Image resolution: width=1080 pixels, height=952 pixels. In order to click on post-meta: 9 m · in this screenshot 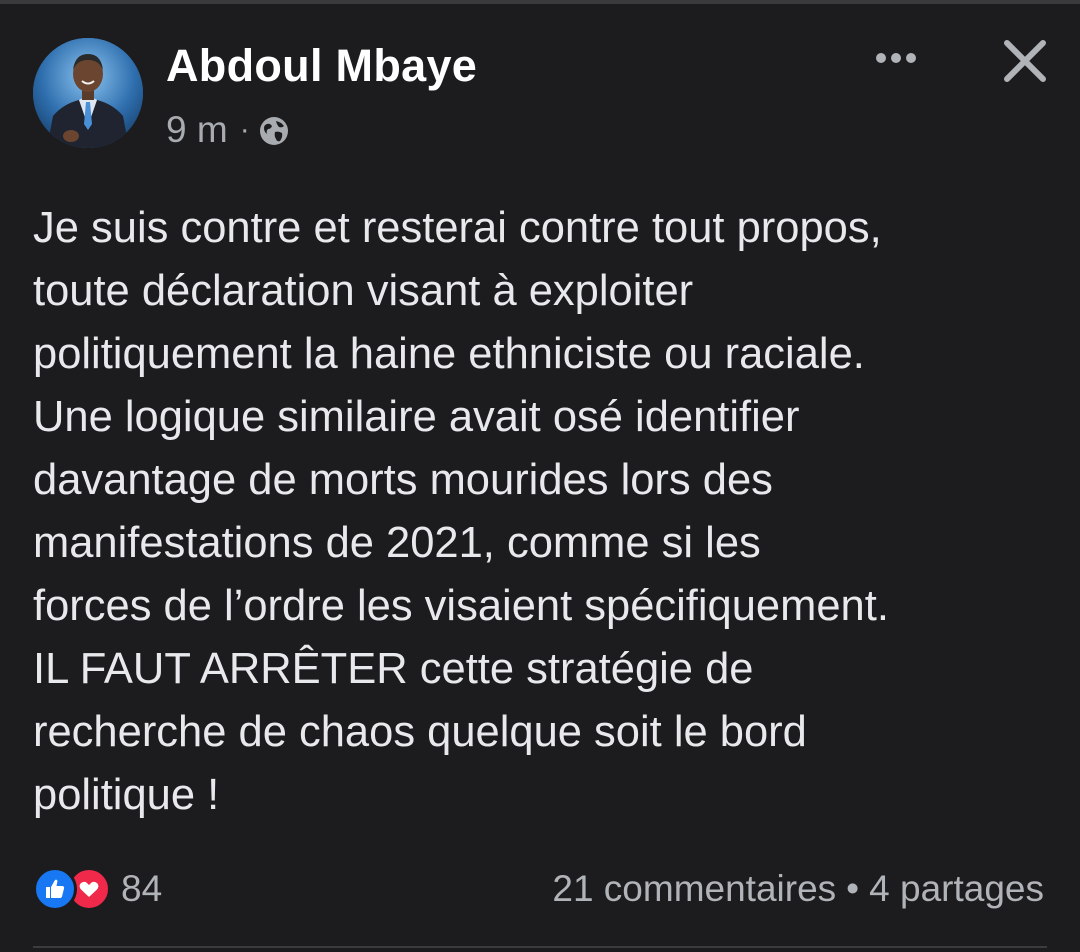, I will do `click(228, 130)`.